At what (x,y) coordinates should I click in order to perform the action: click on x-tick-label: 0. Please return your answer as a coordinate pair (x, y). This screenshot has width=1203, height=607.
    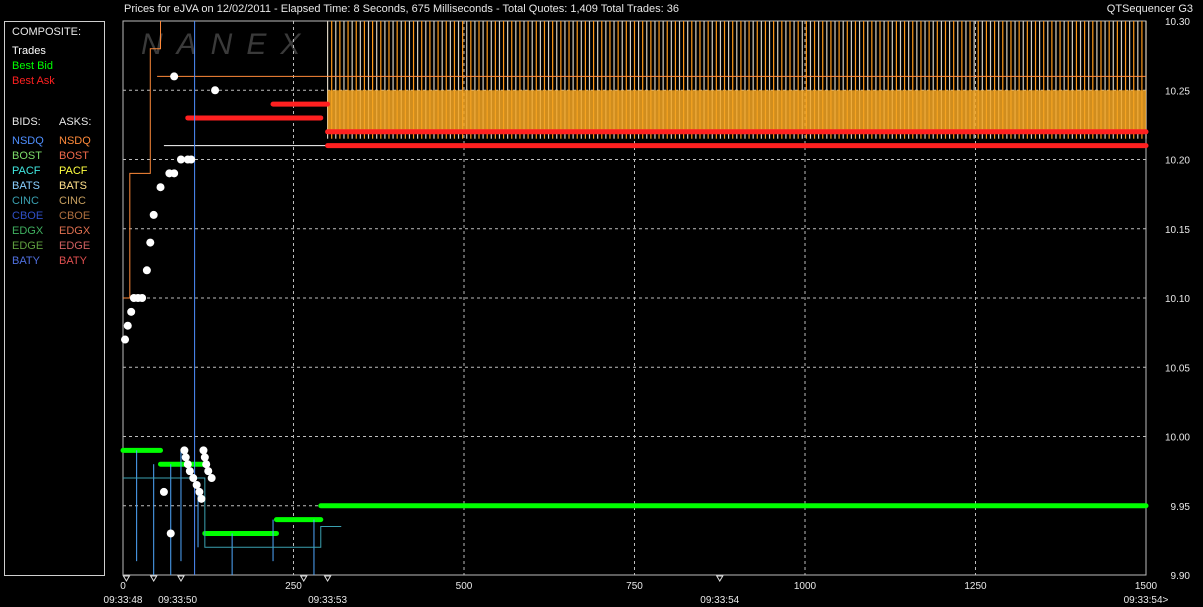
    Looking at the image, I should click on (123, 586).